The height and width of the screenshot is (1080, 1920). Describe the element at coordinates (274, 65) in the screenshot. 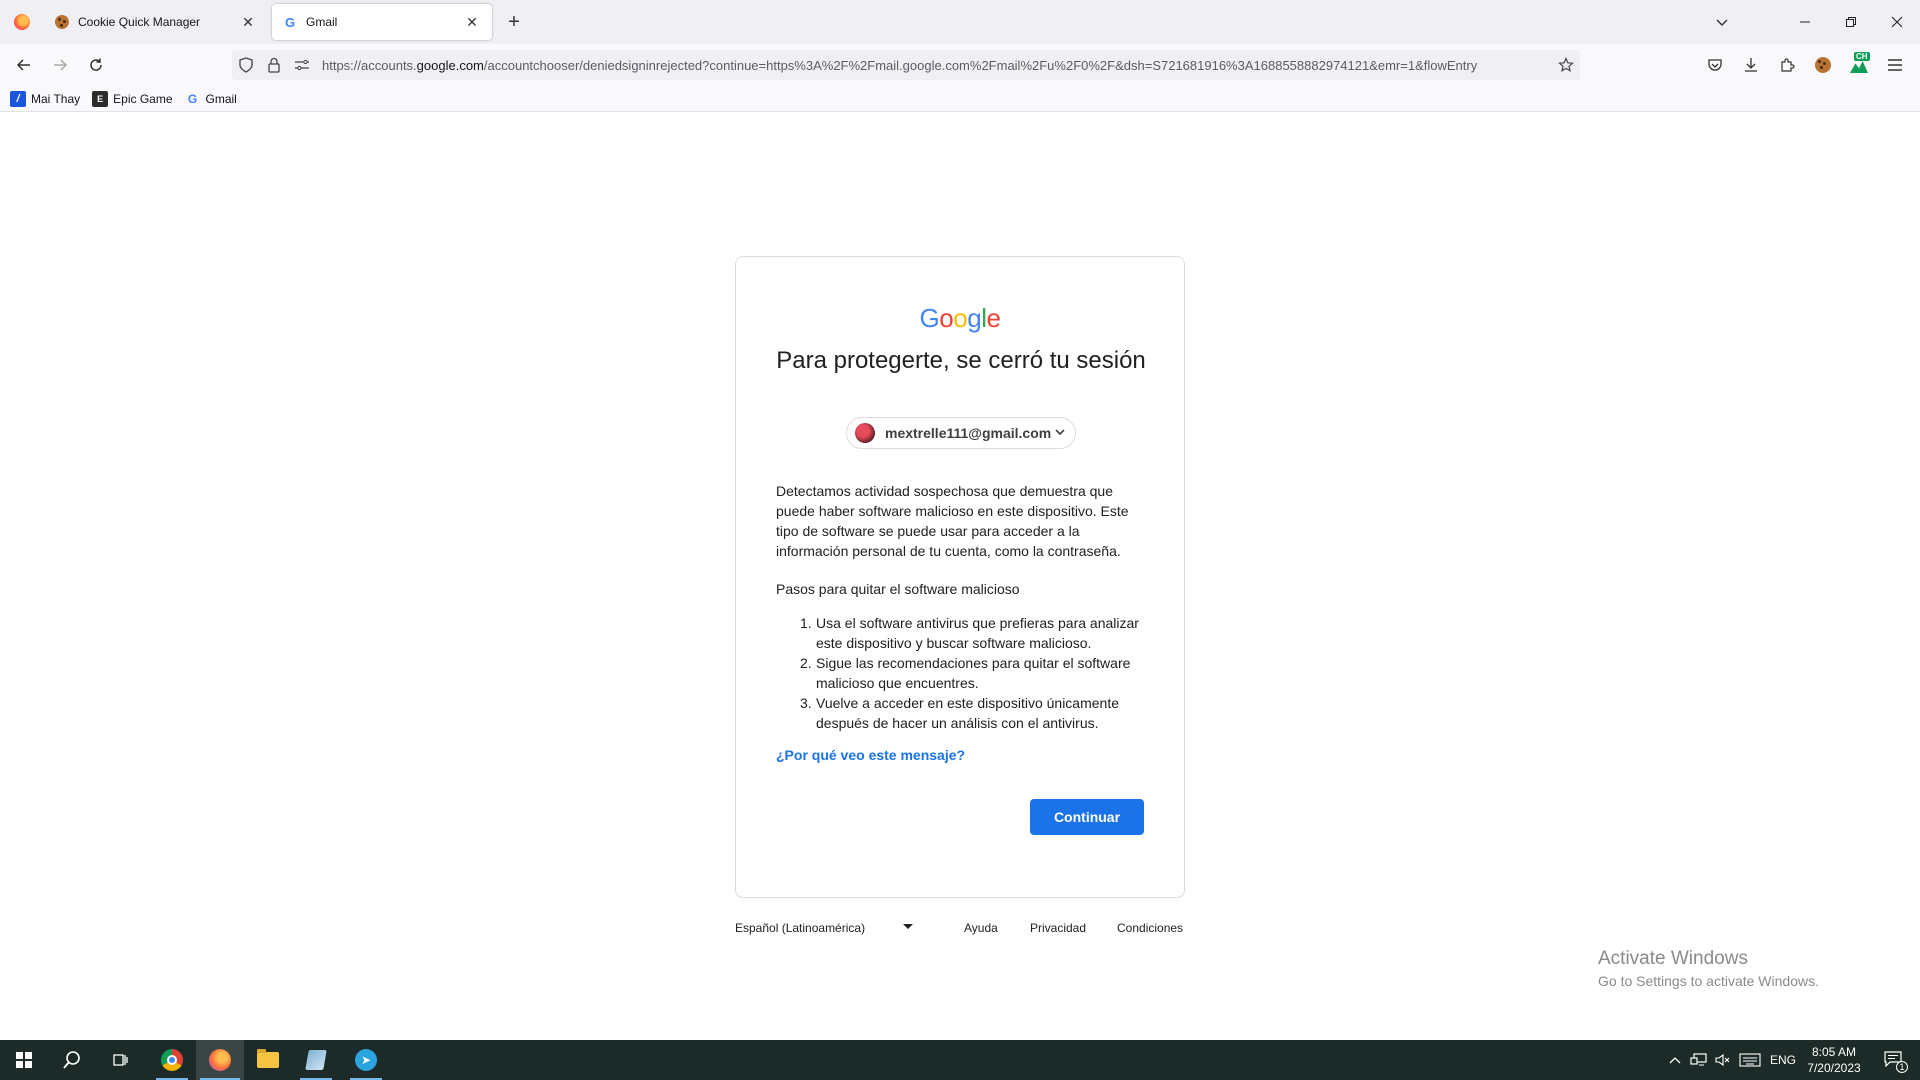

I see `lock-icon` at that location.